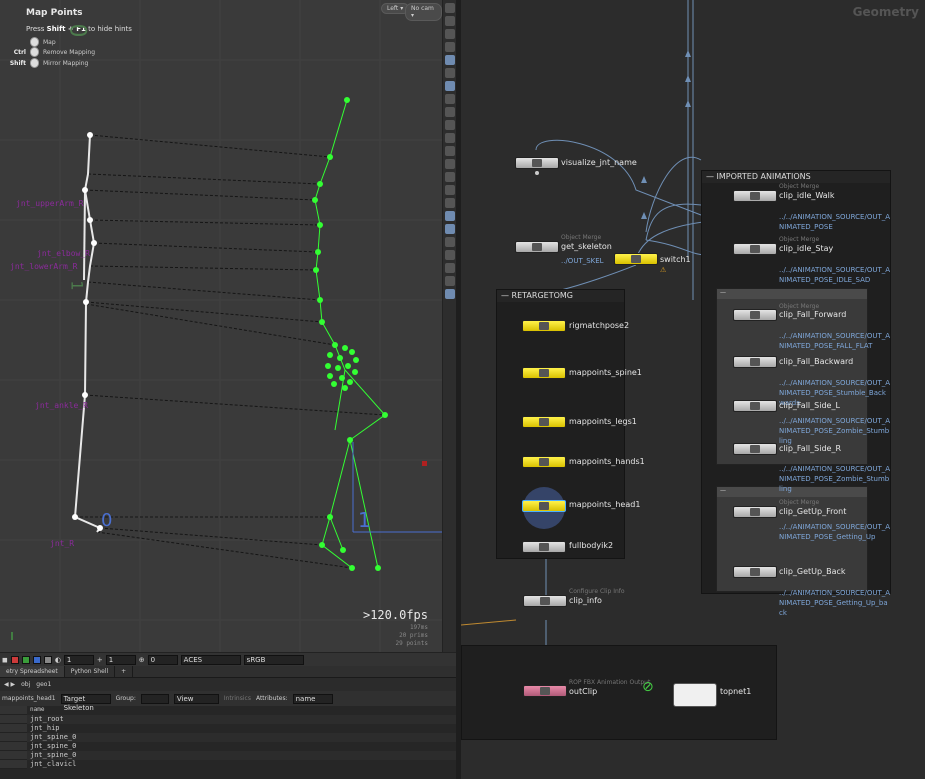 Image resolution: width=925 pixels, height=779 pixels. I want to click on output-connector, so click(537, 173).